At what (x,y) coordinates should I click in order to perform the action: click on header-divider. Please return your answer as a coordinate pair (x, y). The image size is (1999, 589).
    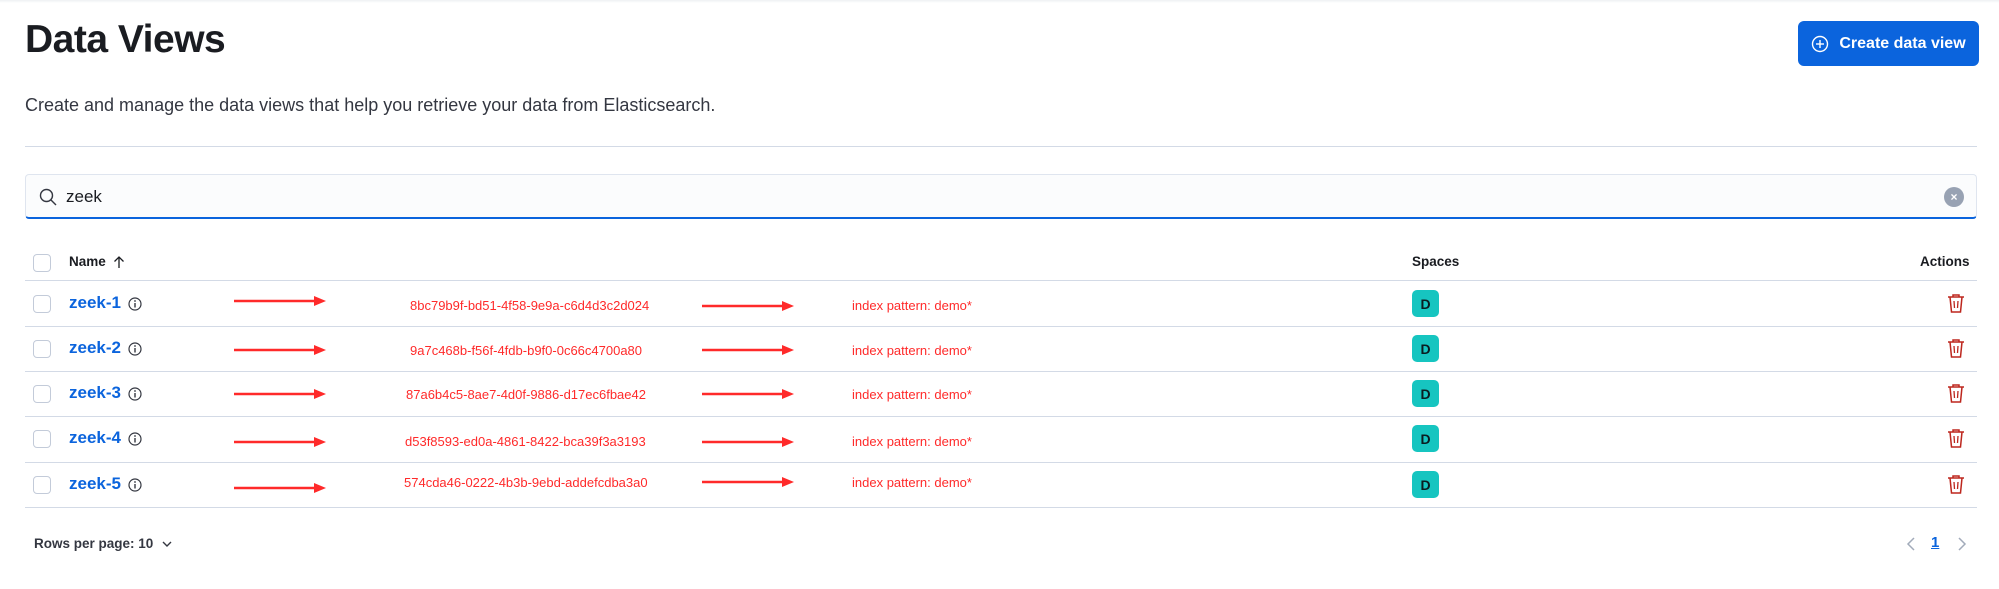
    Looking at the image, I should click on (1001, 146).